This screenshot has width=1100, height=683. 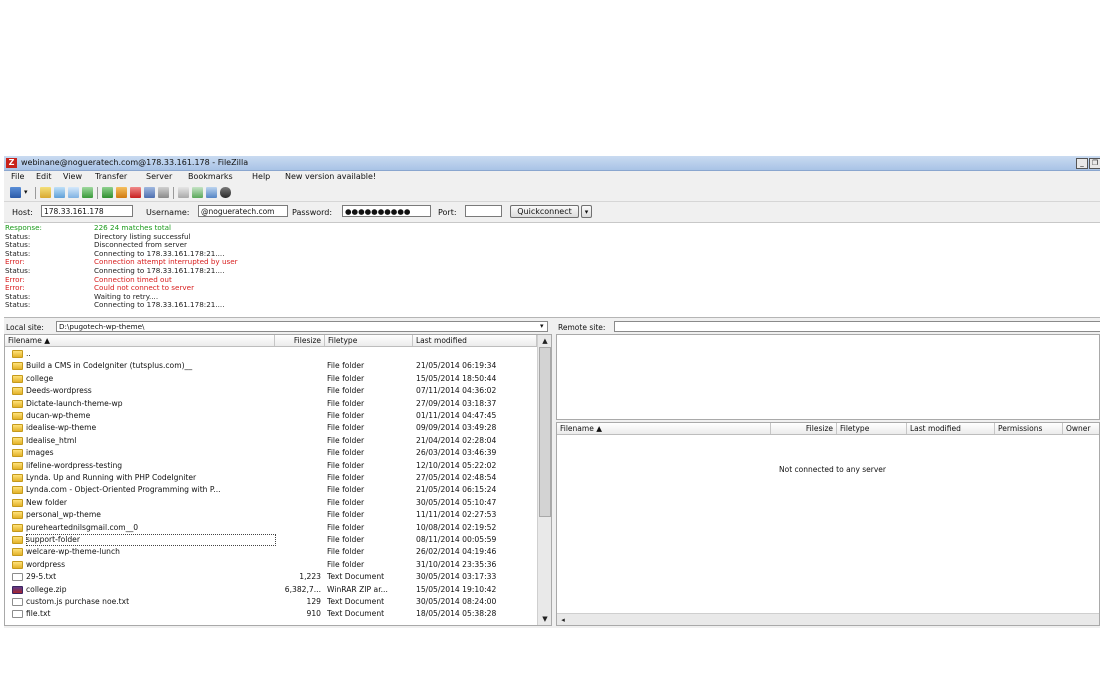 What do you see at coordinates (951, 428) in the screenshot?
I see `remote-col-last-modified: Last modified` at bounding box center [951, 428].